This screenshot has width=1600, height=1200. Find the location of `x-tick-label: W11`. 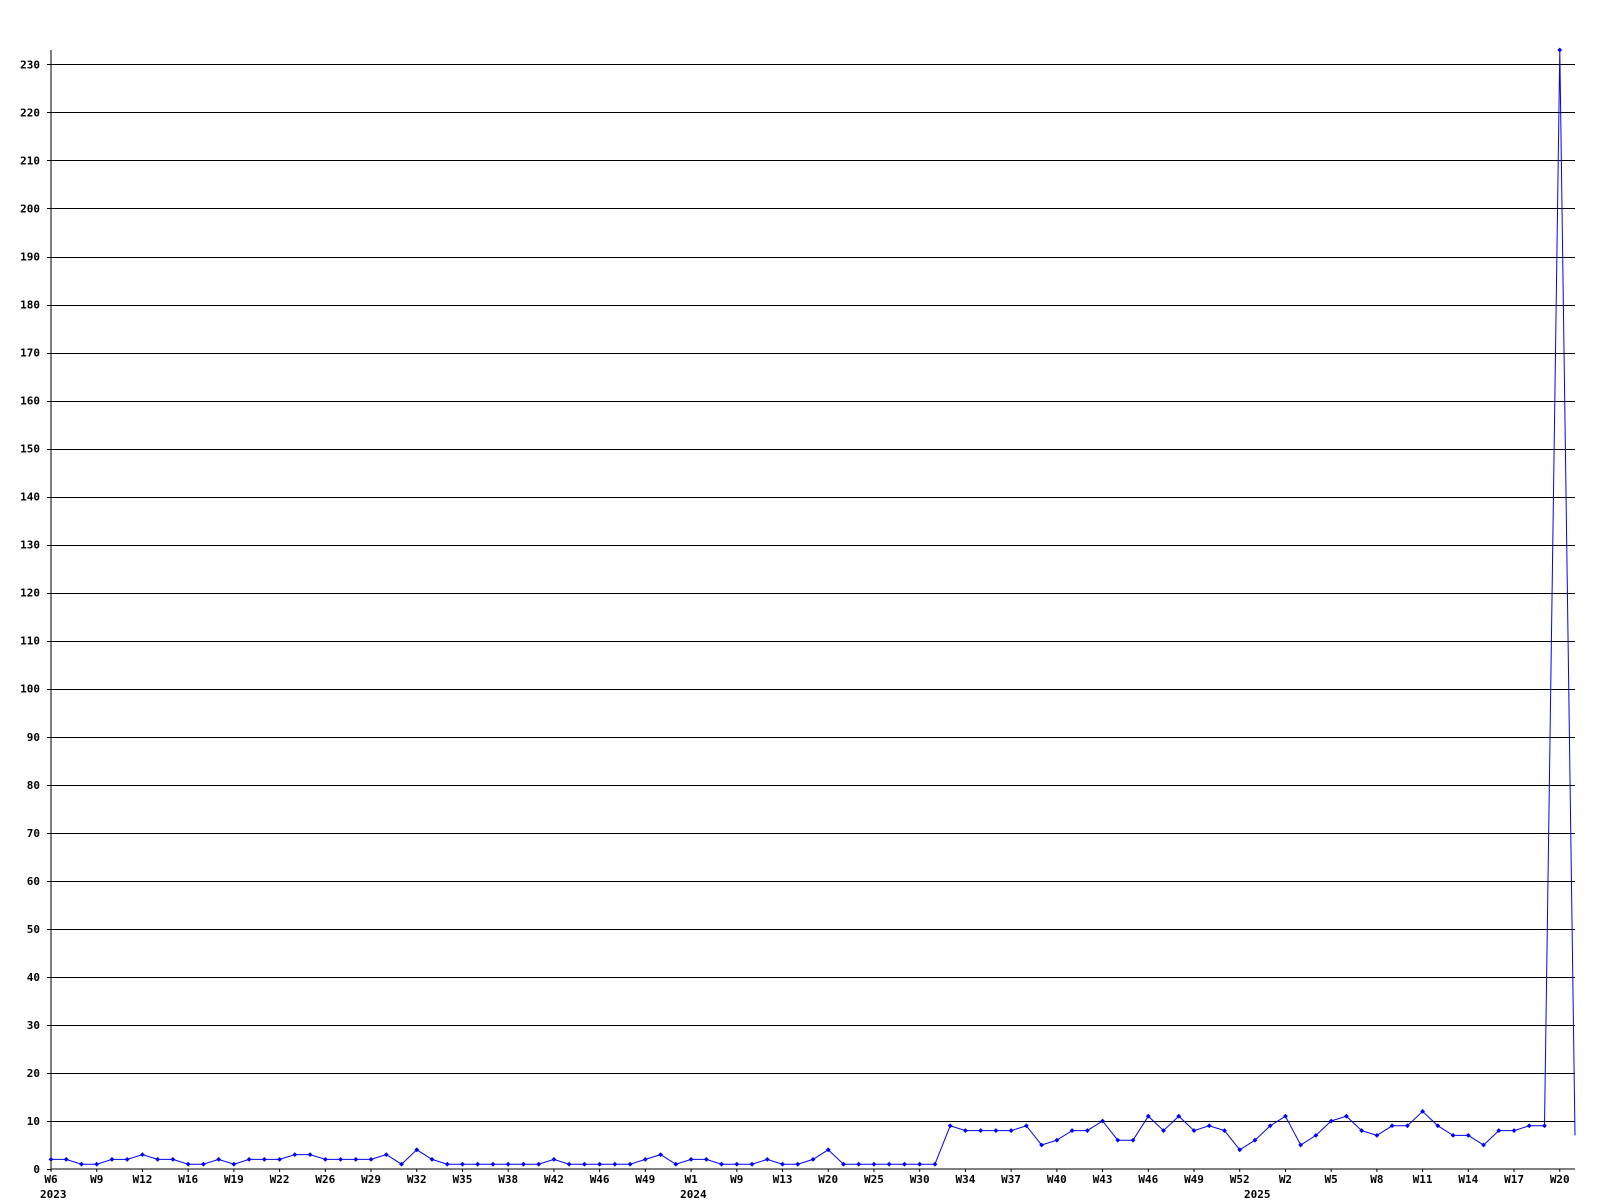

x-tick-label: W11 is located at coordinates (1423, 1179).